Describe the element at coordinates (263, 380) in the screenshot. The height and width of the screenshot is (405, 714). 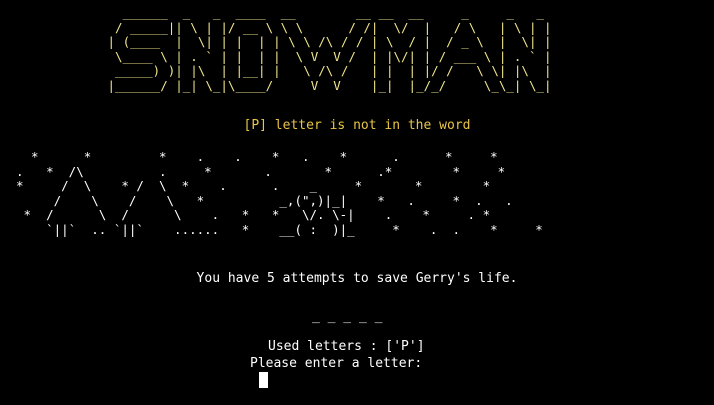
I see `input-cursor` at that location.